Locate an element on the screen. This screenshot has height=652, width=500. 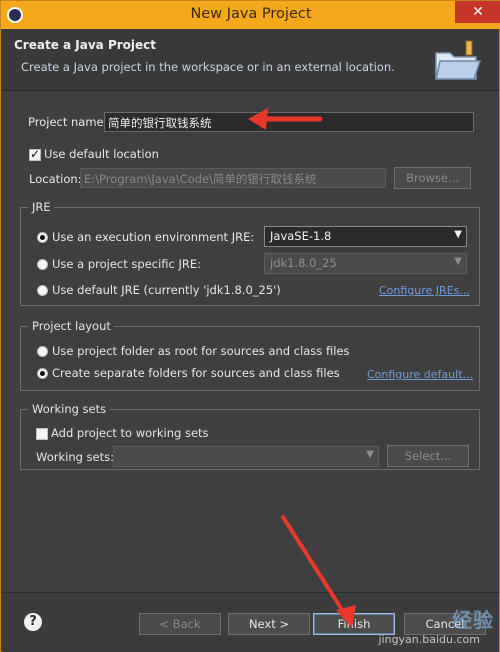
working-sets-label: Working sets: is located at coordinates (75, 457).